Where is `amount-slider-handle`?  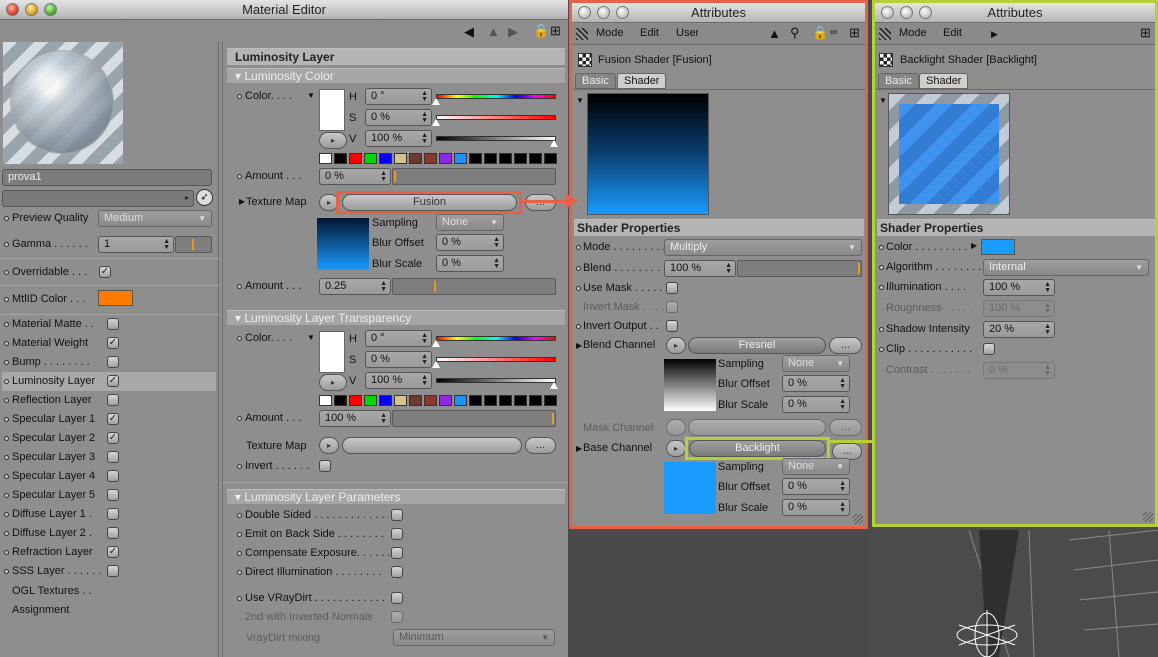
amount-slider-handle is located at coordinates (395, 176).